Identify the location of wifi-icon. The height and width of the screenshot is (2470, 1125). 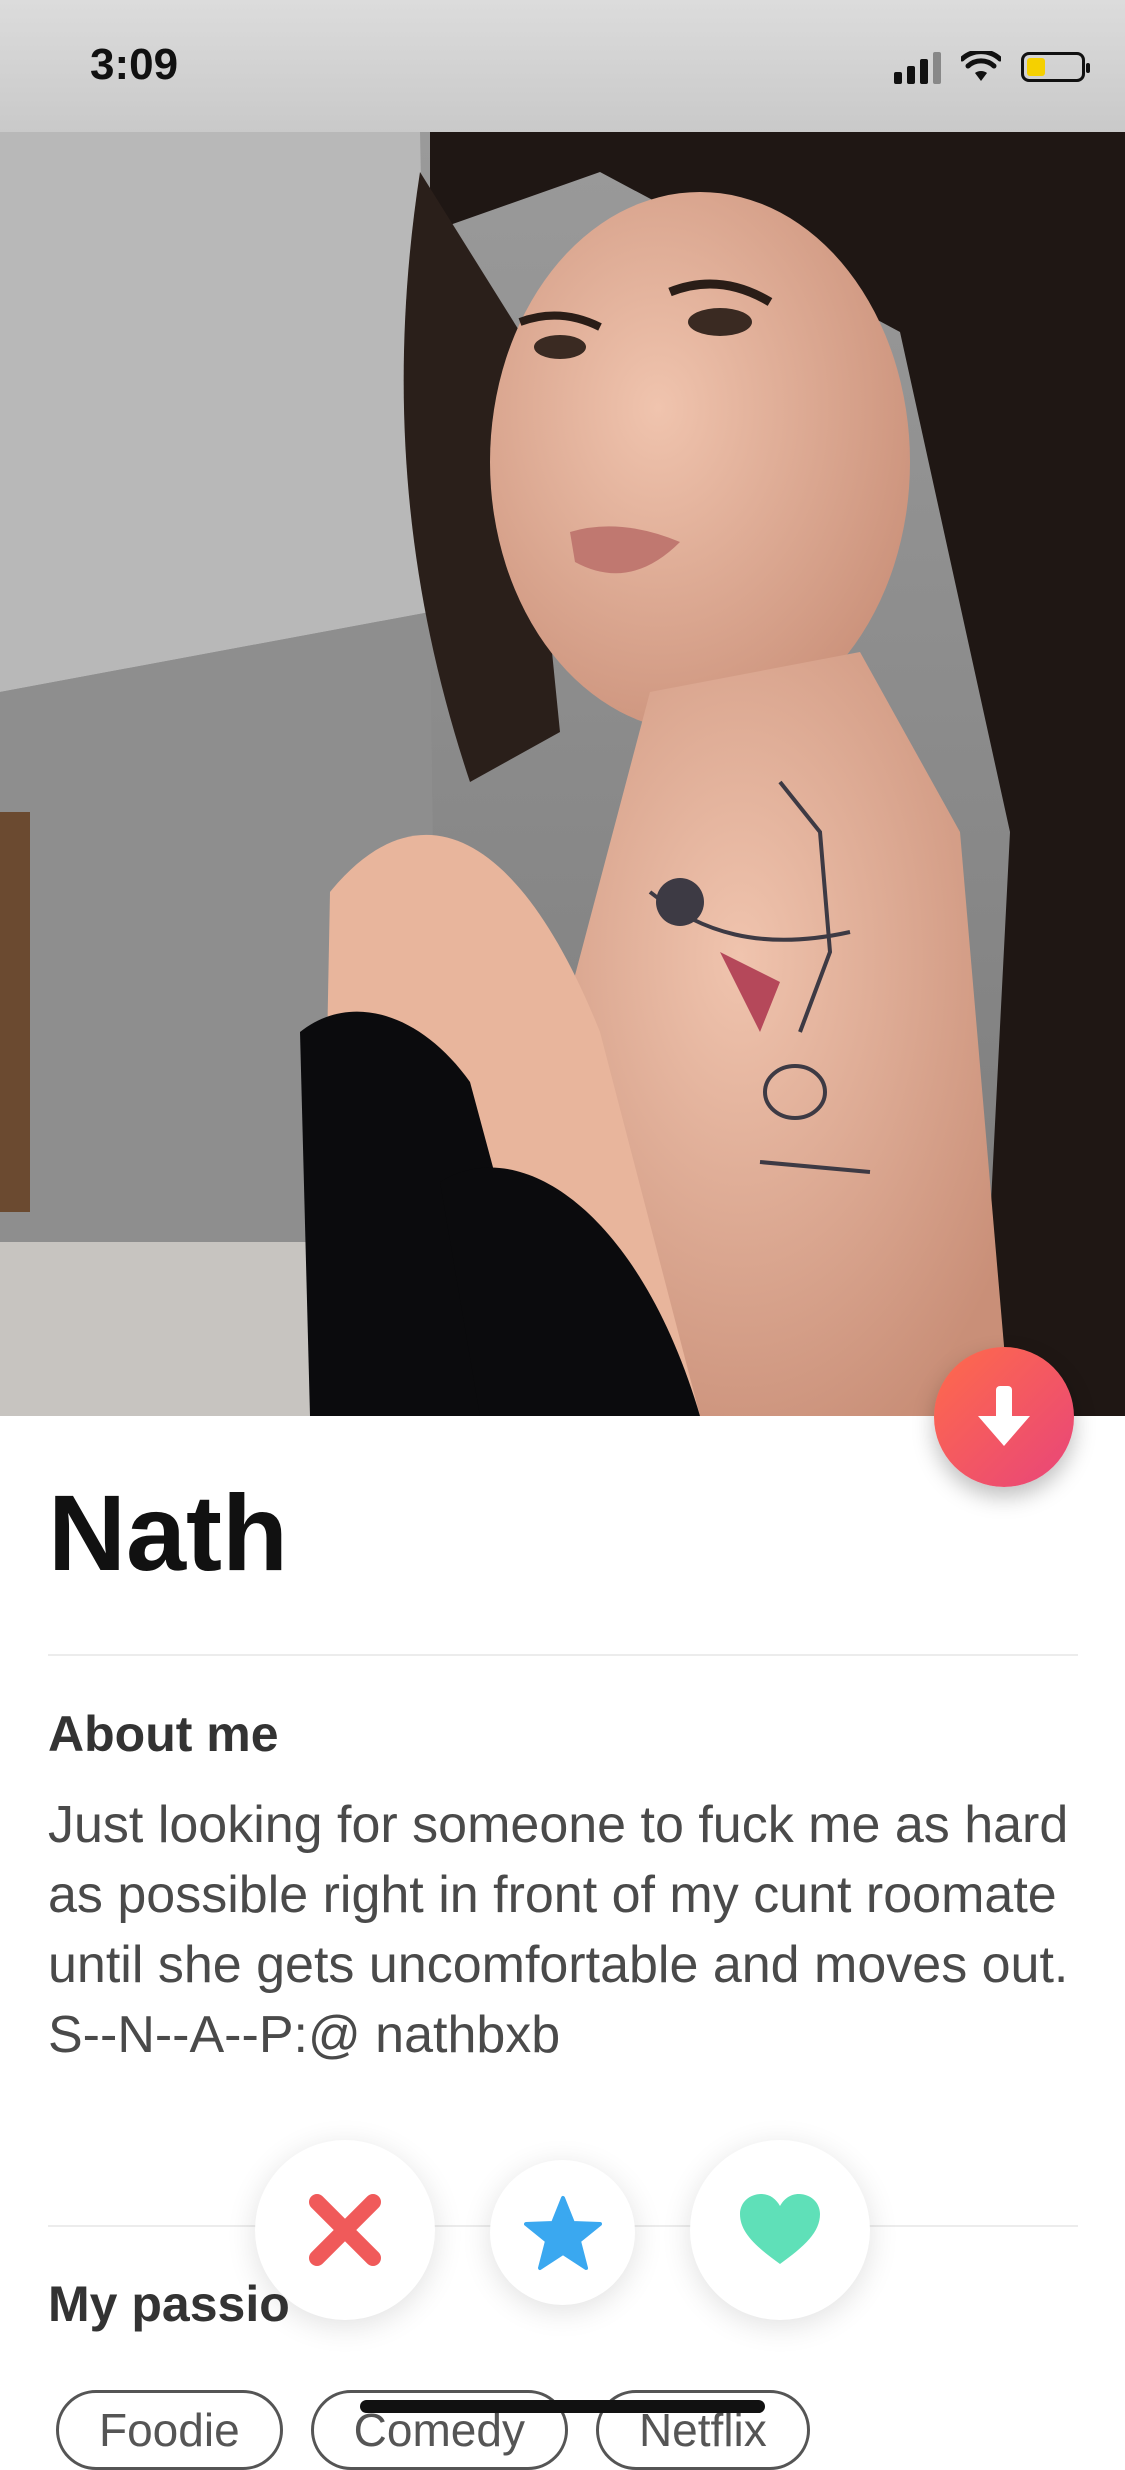
(981, 66).